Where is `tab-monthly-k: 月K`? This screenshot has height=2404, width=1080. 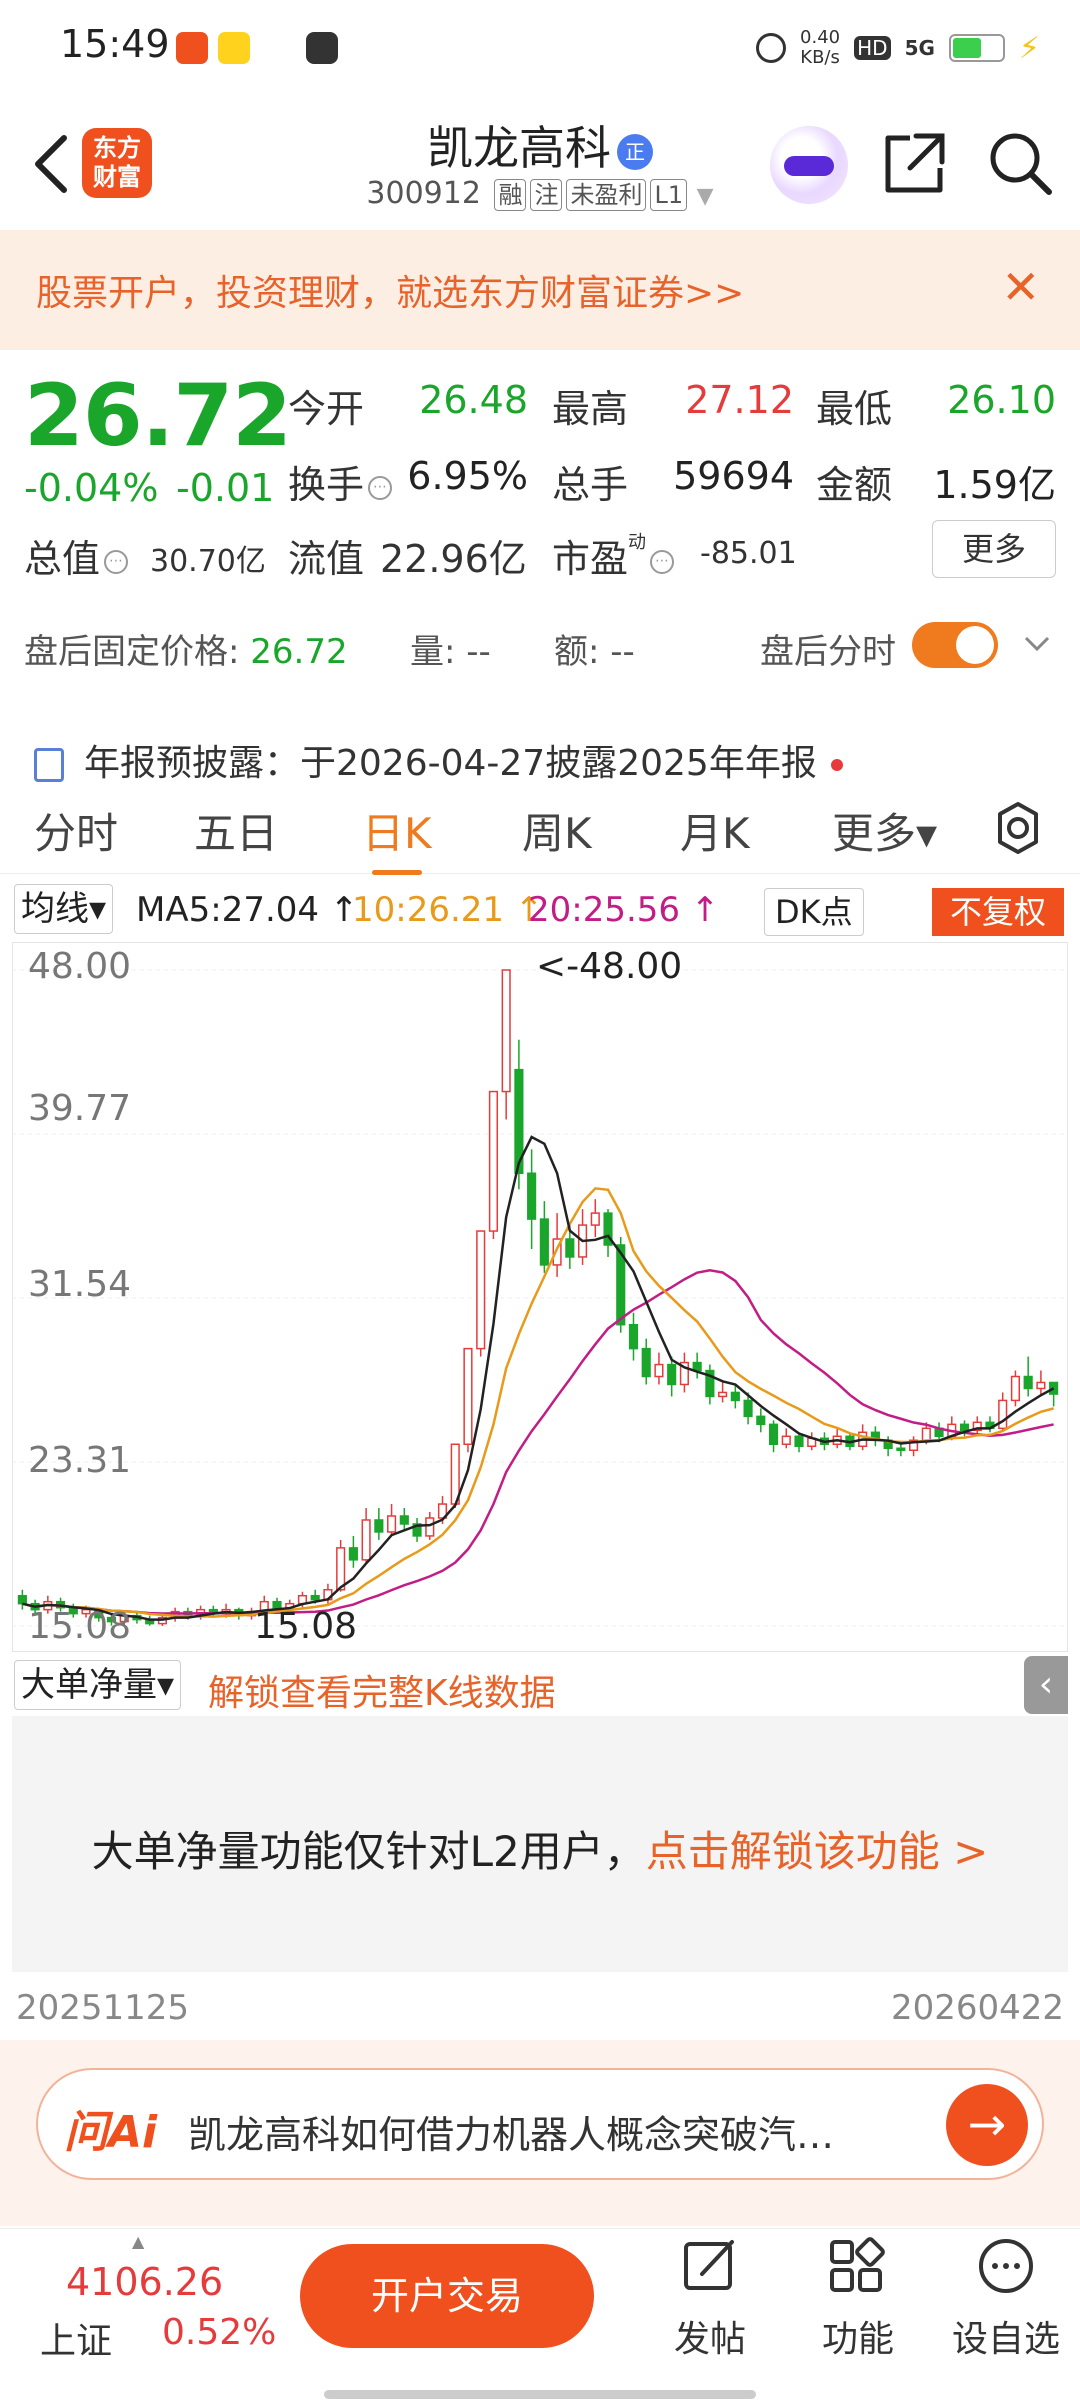 tab-monthly-k: 月K is located at coordinates (715, 830).